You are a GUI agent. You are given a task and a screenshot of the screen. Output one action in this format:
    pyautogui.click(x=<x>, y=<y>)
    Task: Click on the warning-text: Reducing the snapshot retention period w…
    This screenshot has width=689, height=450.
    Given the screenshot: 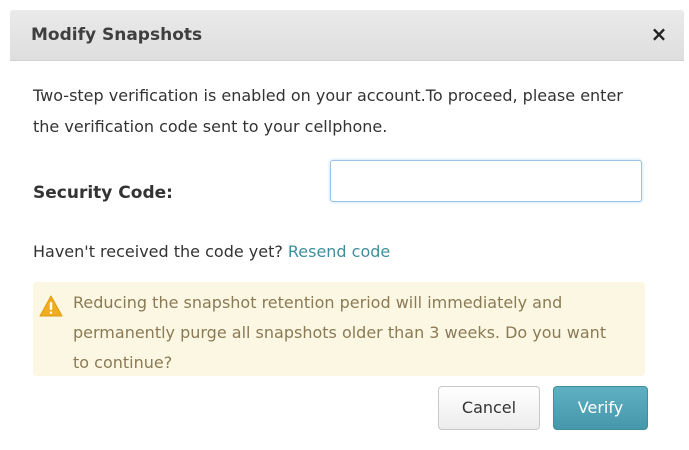 What is the action you would take?
    pyautogui.click(x=340, y=332)
    